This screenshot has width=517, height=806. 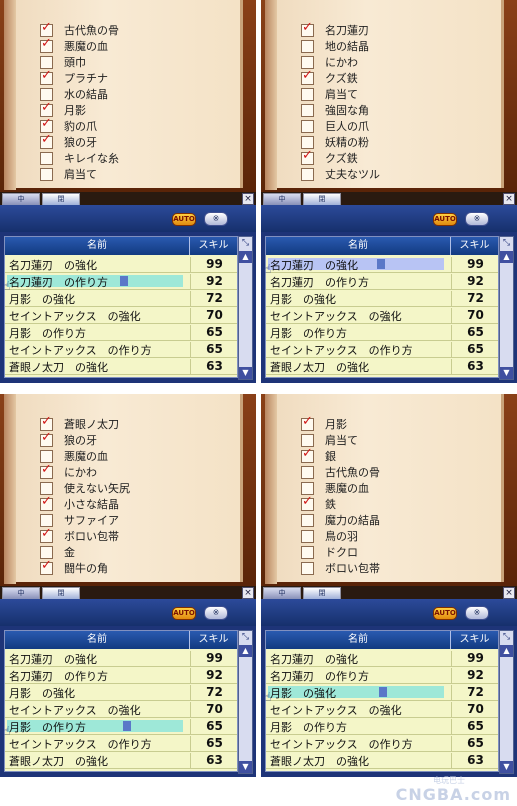 What do you see at coordinates (74, 45) in the screenshot?
I see `material-checklist-item: ✓ 悪魔の血` at bounding box center [74, 45].